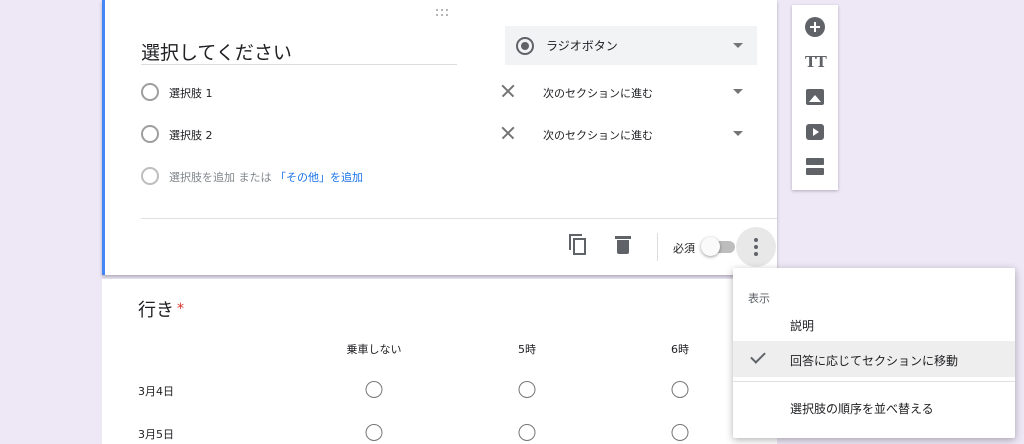  I want to click on grid-column-header: 乗車しない, so click(374, 349).